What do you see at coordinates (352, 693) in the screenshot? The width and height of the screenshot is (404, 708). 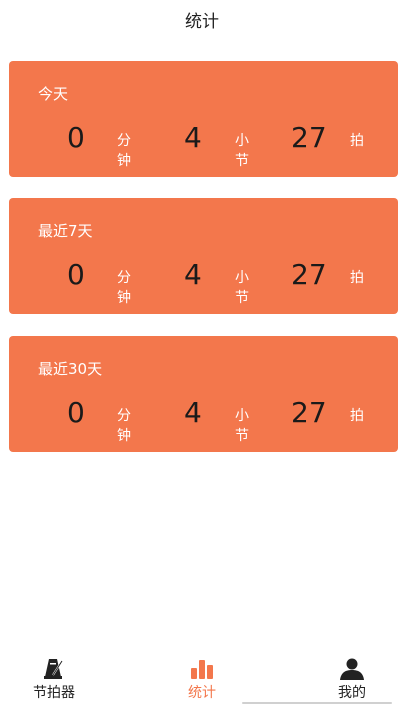 I see `tab-label: 我的` at bounding box center [352, 693].